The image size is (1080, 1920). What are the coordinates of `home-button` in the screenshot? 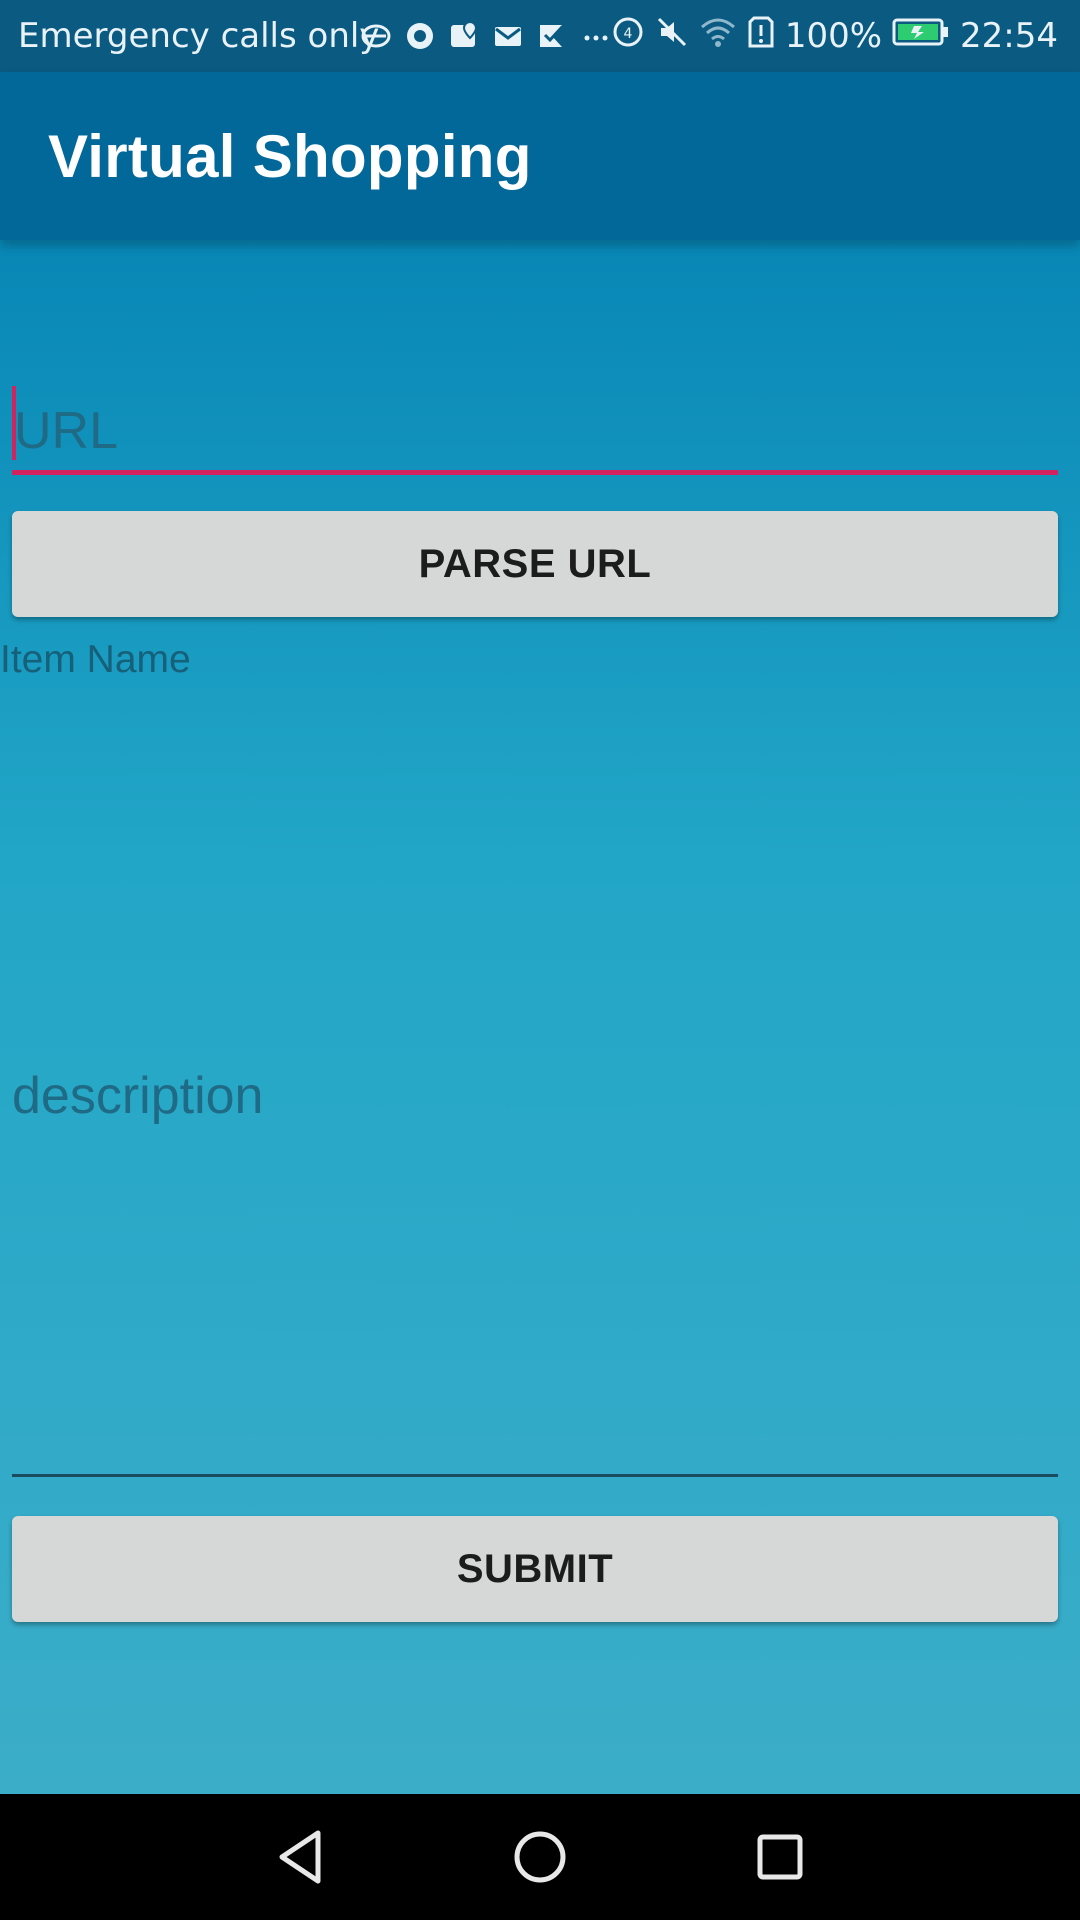 It's located at (540, 1857).